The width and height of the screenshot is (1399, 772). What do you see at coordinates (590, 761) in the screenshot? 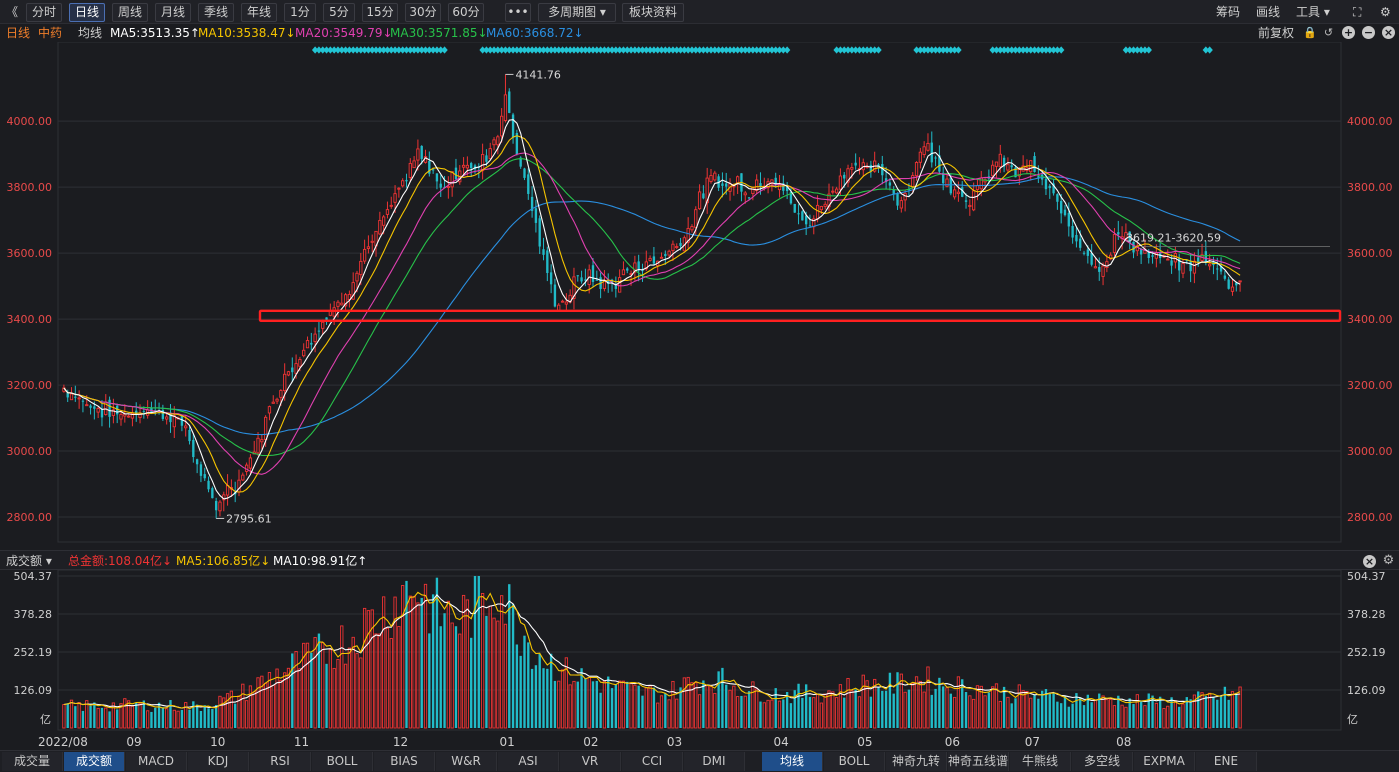
I see `tab-left-9: VR` at bounding box center [590, 761].